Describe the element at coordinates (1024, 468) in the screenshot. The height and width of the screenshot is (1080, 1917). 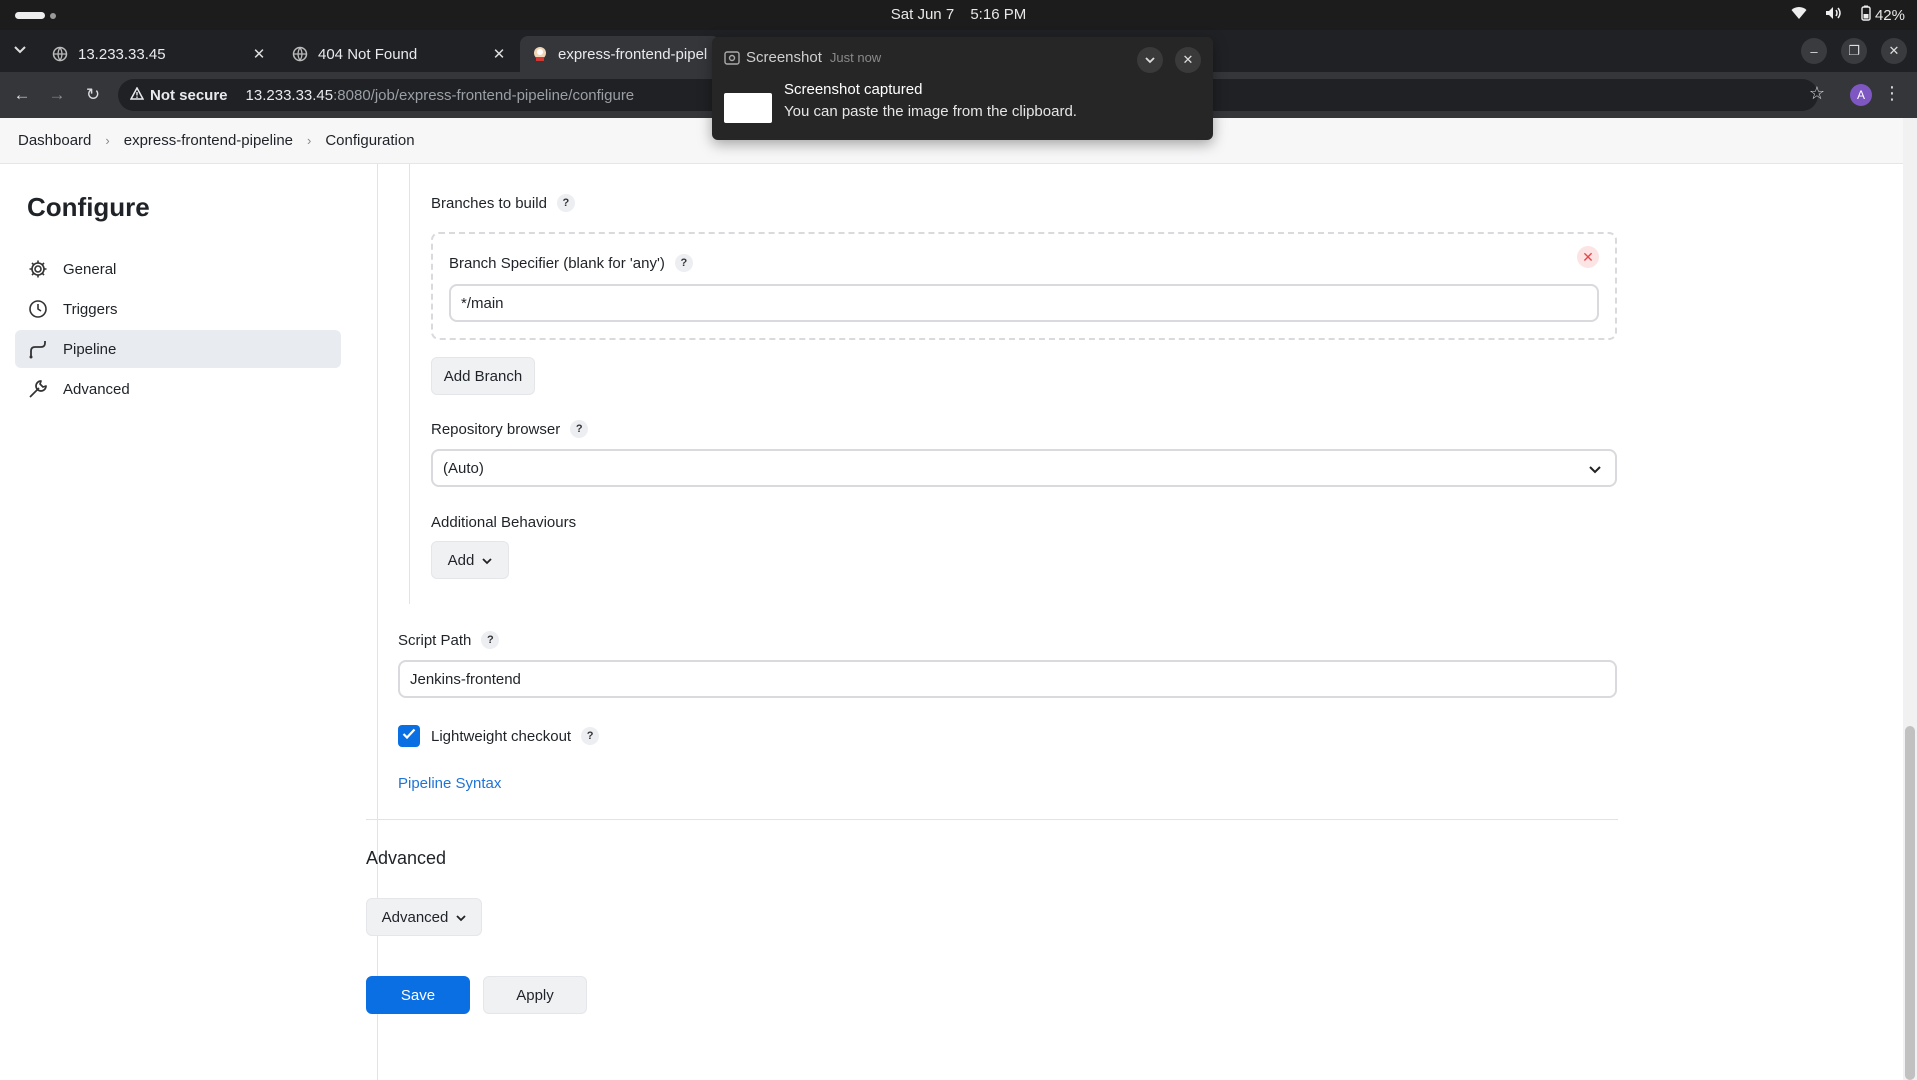
I see `repo-browser-select: (Auto)` at that location.